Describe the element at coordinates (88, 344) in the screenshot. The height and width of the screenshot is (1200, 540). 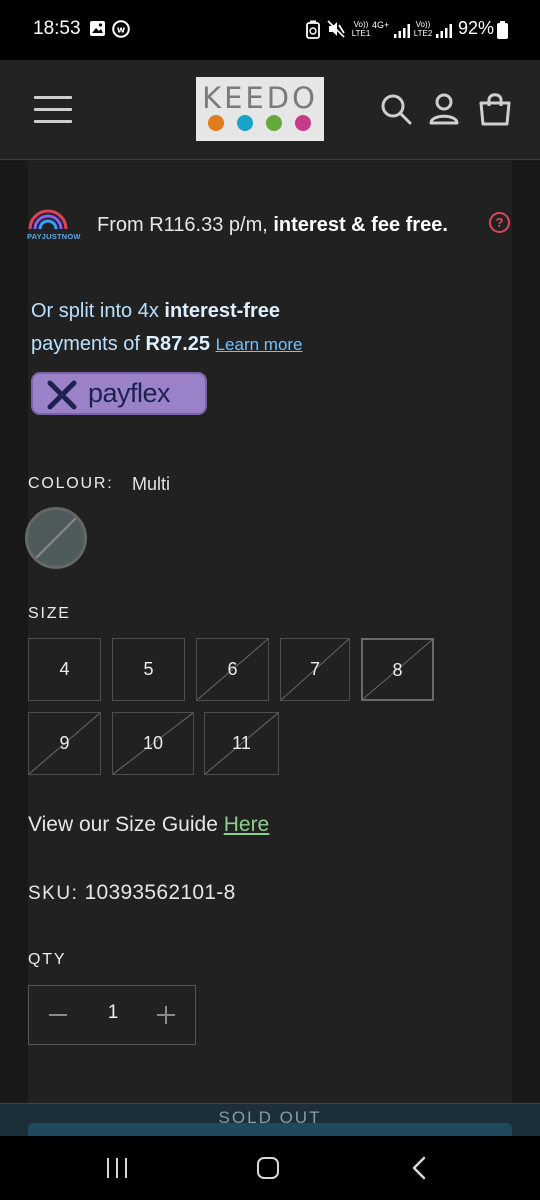
I see `payflex-text: payments of` at that location.